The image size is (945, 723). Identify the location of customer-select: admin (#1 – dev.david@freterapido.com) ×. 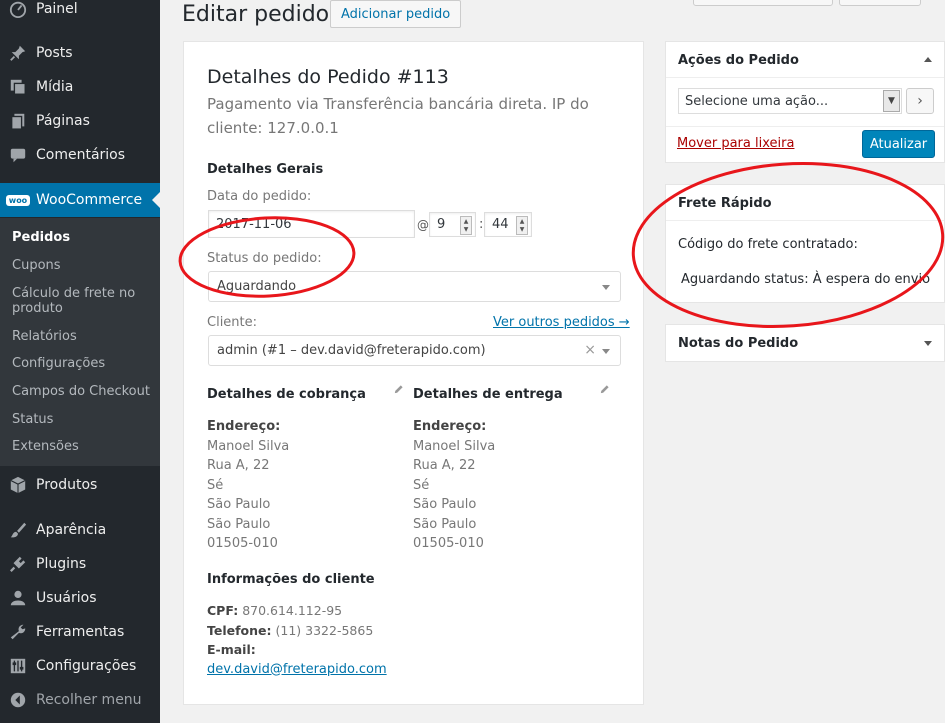
(414, 350).